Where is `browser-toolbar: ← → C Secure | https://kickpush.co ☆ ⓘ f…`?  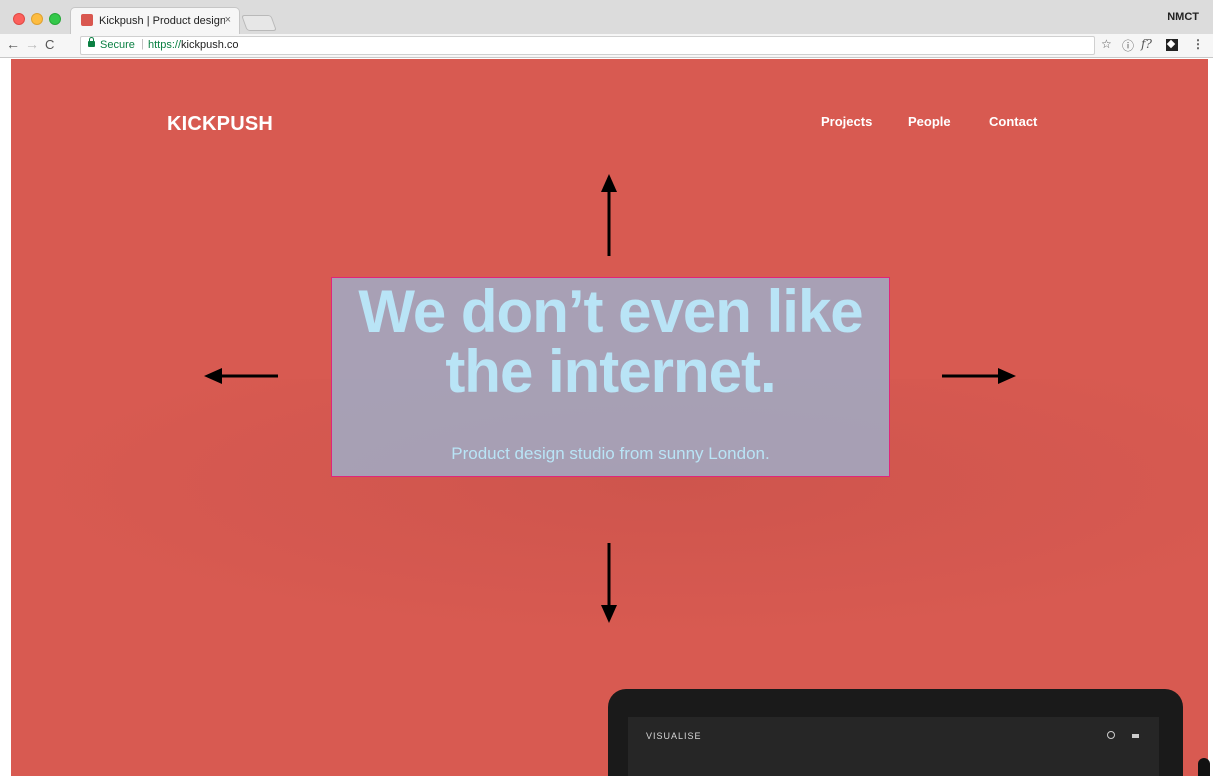
browser-toolbar: ← → C Secure | https://kickpush.co ☆ ⓘ f… is located at coordinates (606, 46).